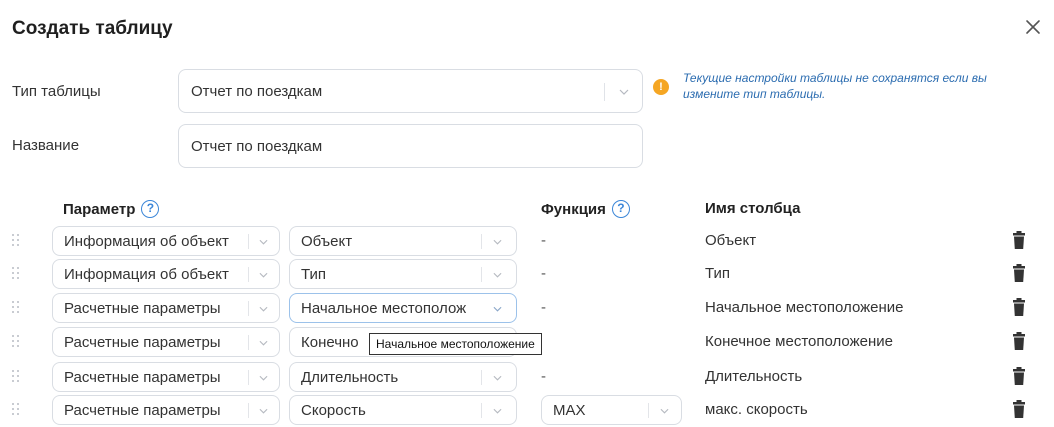 This screenshot has width=1054, height=427. I want to click on table-type-value: Отчет по поездкам, so click(257, 91).